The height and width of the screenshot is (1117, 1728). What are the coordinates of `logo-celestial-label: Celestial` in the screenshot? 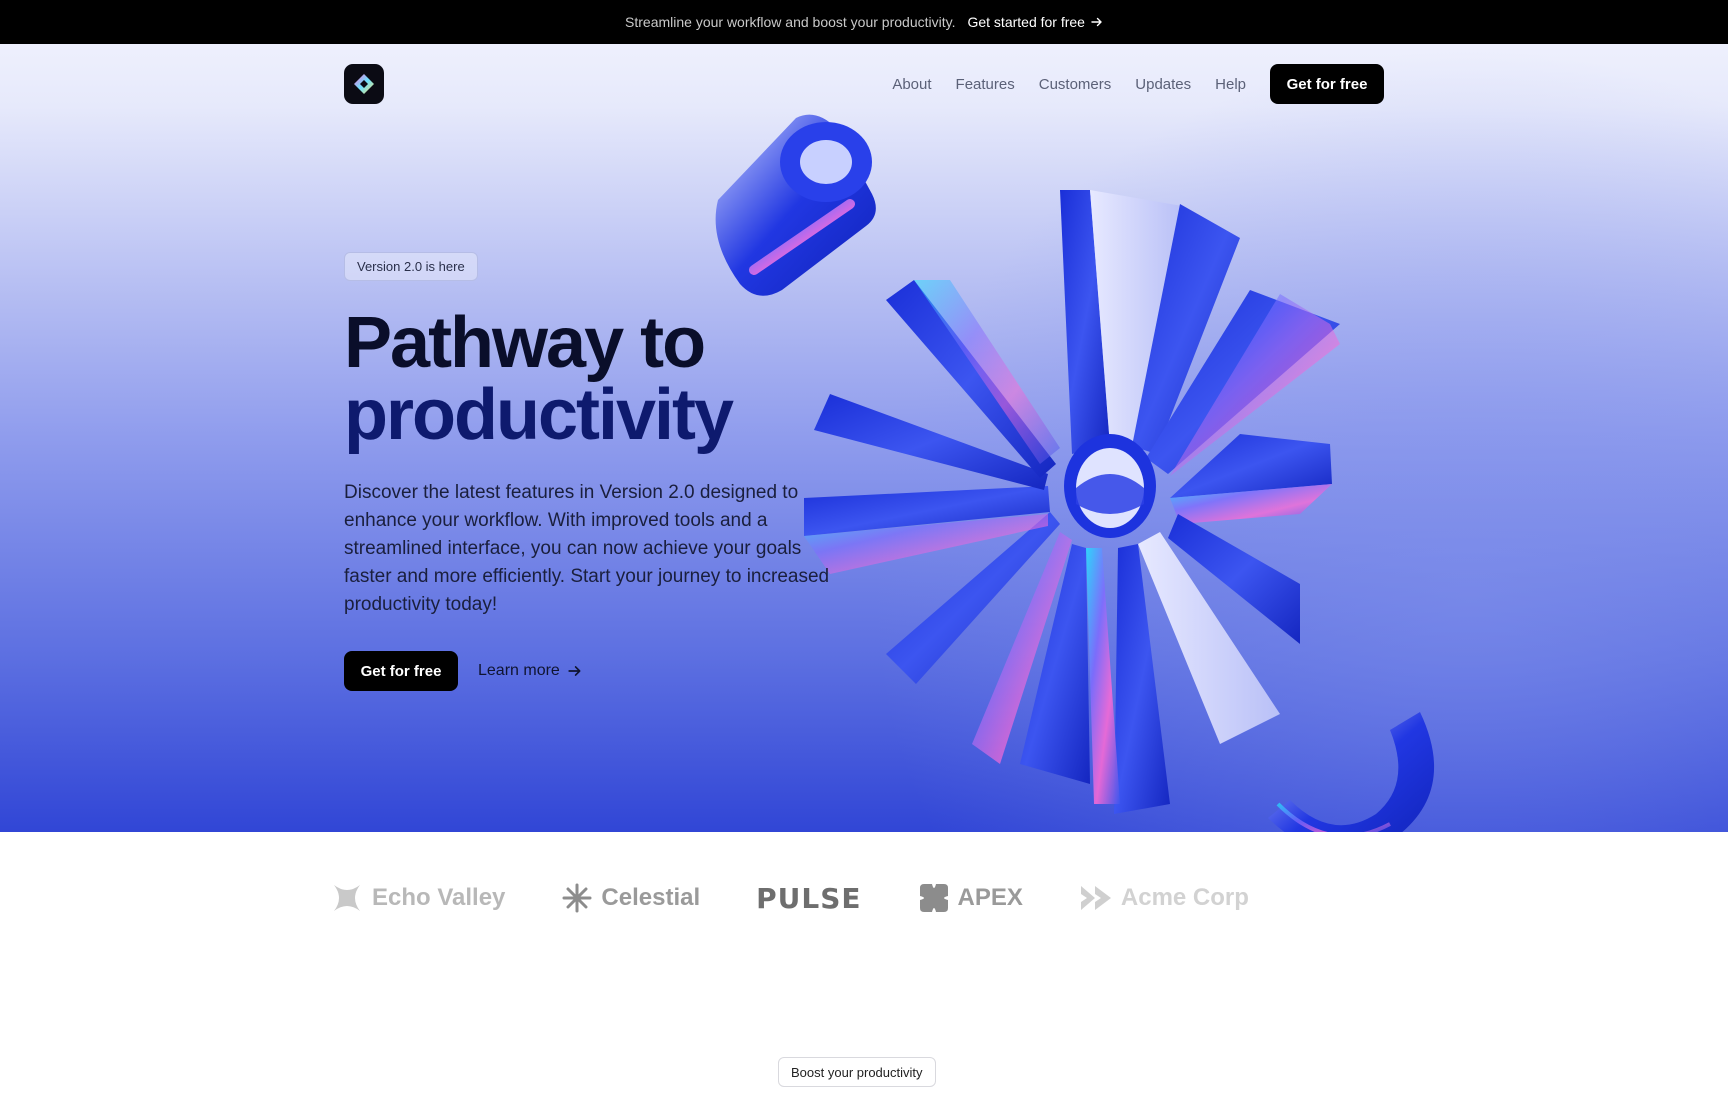 It's located at (651, 897).